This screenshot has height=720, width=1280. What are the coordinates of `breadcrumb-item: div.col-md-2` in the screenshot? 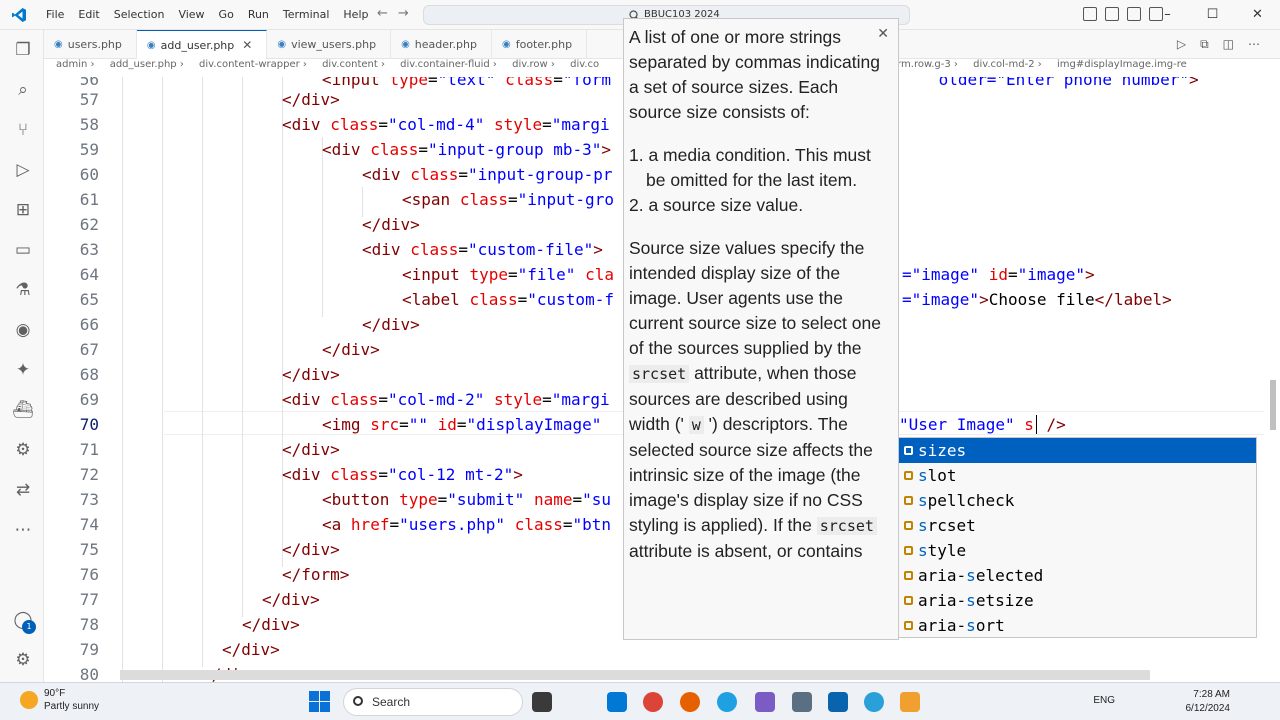 It's located at (1004, 64).